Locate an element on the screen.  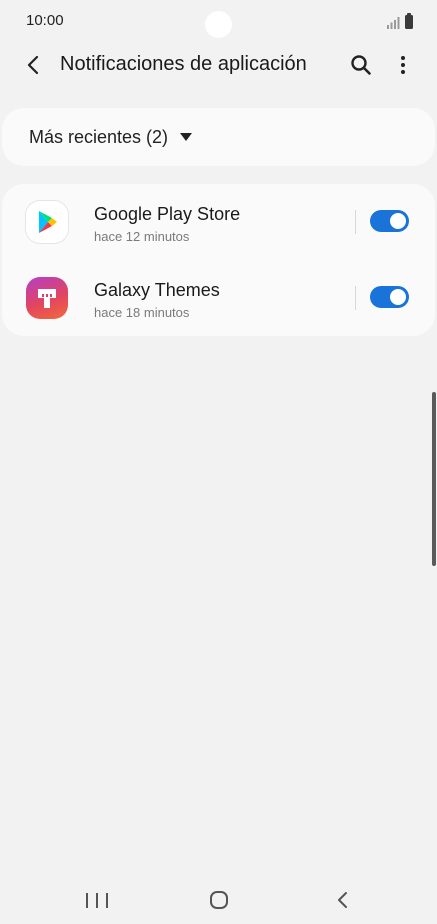
search-button is located at coordinates (361, 65).